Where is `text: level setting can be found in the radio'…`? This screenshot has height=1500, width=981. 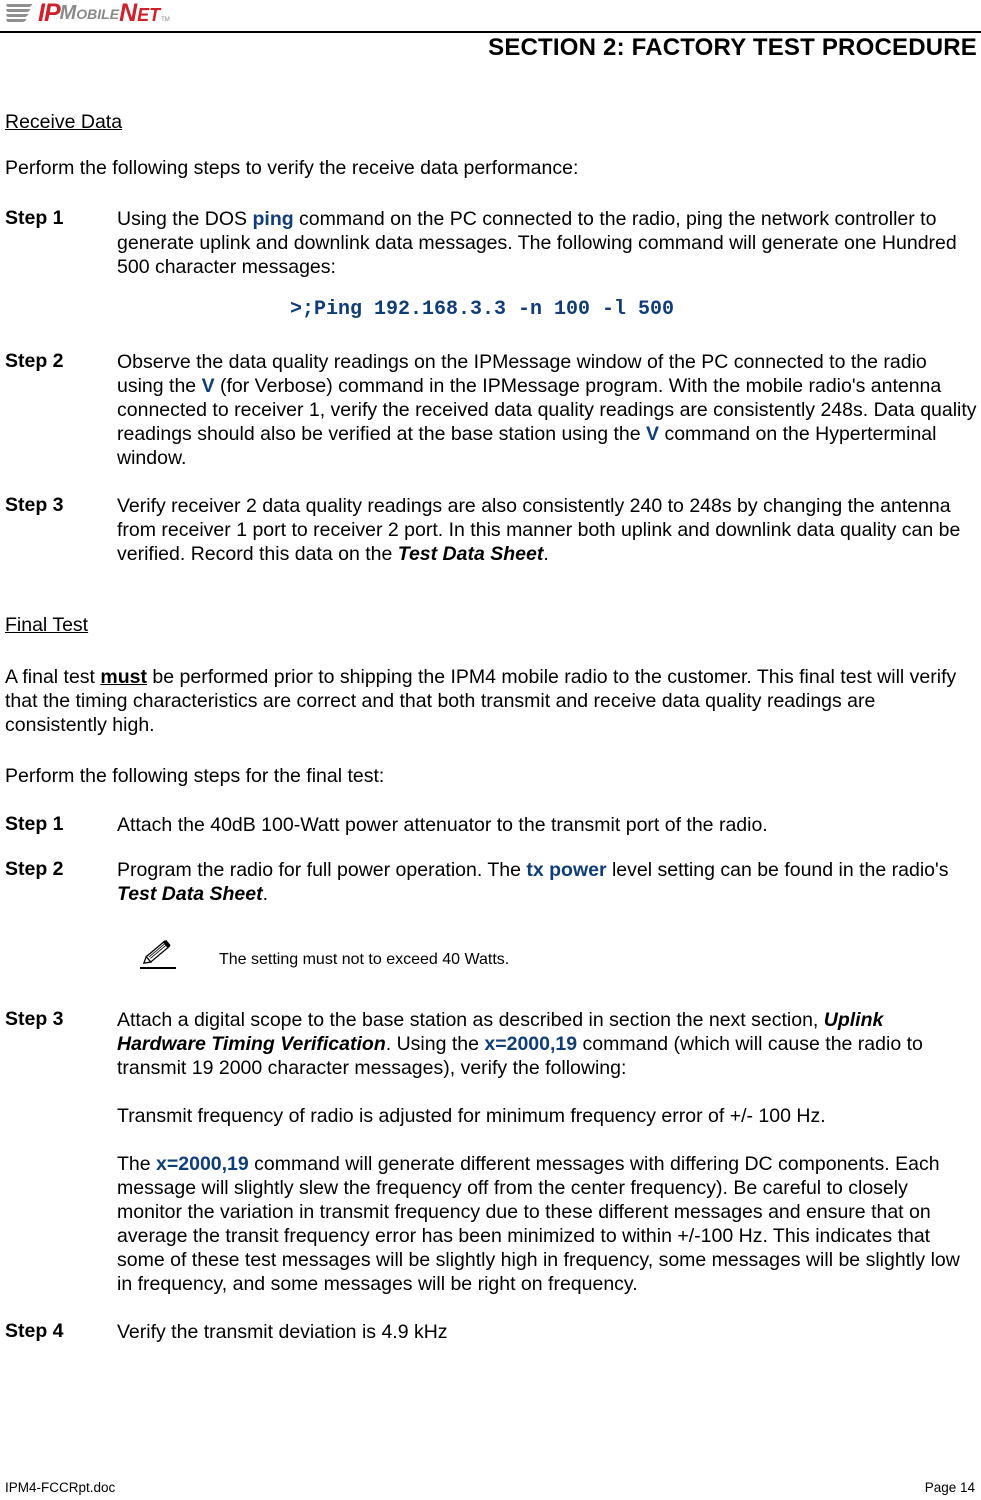
text: level setting can be found in the radio'… is located at coordinates (777, 870).